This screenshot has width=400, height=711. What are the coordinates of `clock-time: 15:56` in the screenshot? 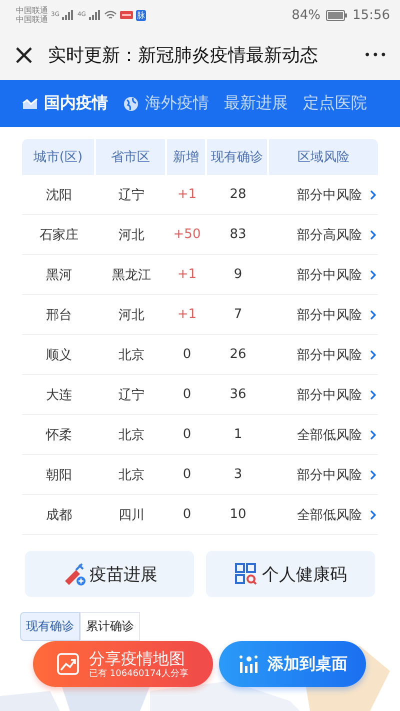 It's located at (371, 15).